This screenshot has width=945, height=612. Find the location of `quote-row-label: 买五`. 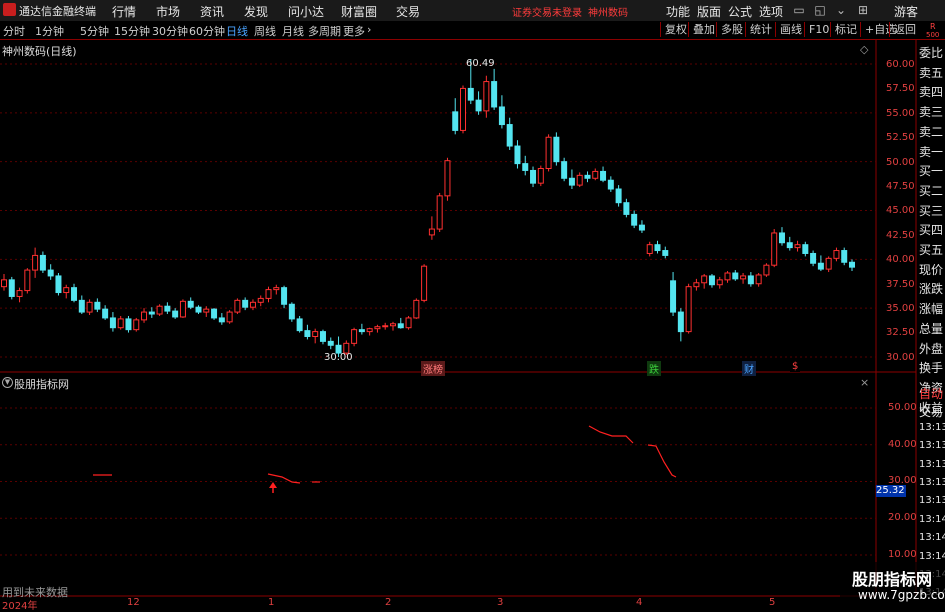

quote-row-label: 买五 is located at coordinates (931, 250).